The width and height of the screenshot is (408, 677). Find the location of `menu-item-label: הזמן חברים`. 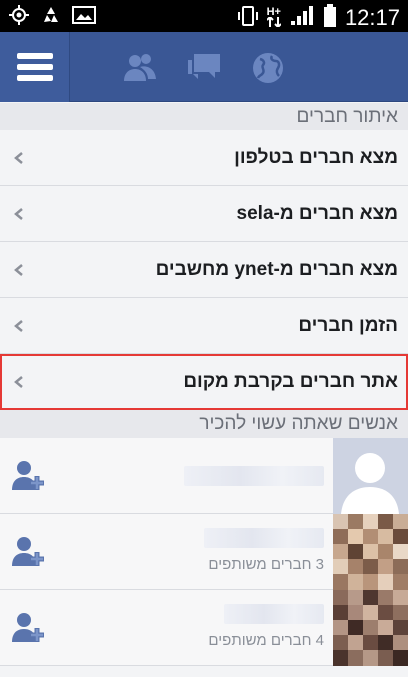

menu-item-label: הזמן חברים is located at coordinates (348, 325).